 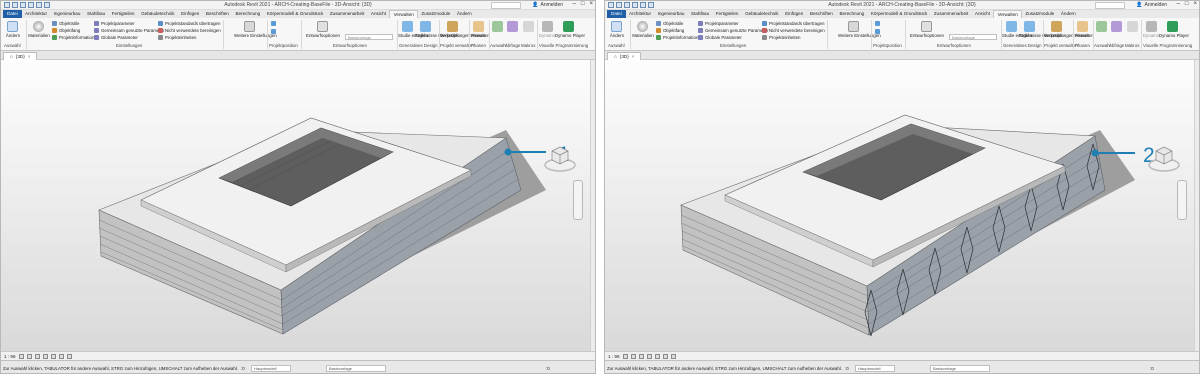 What do you see at coordinates (1101, 26) in the screenshot?
I see `selection-icon` at bounding box center [1101, 26].